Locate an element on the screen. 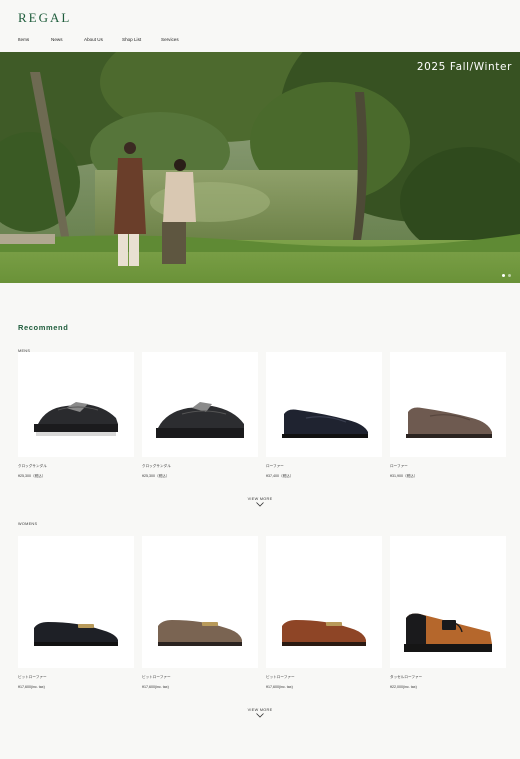 The image size is (520, 759). recommend-heading: Recommend is located at coordinates (43, 327).